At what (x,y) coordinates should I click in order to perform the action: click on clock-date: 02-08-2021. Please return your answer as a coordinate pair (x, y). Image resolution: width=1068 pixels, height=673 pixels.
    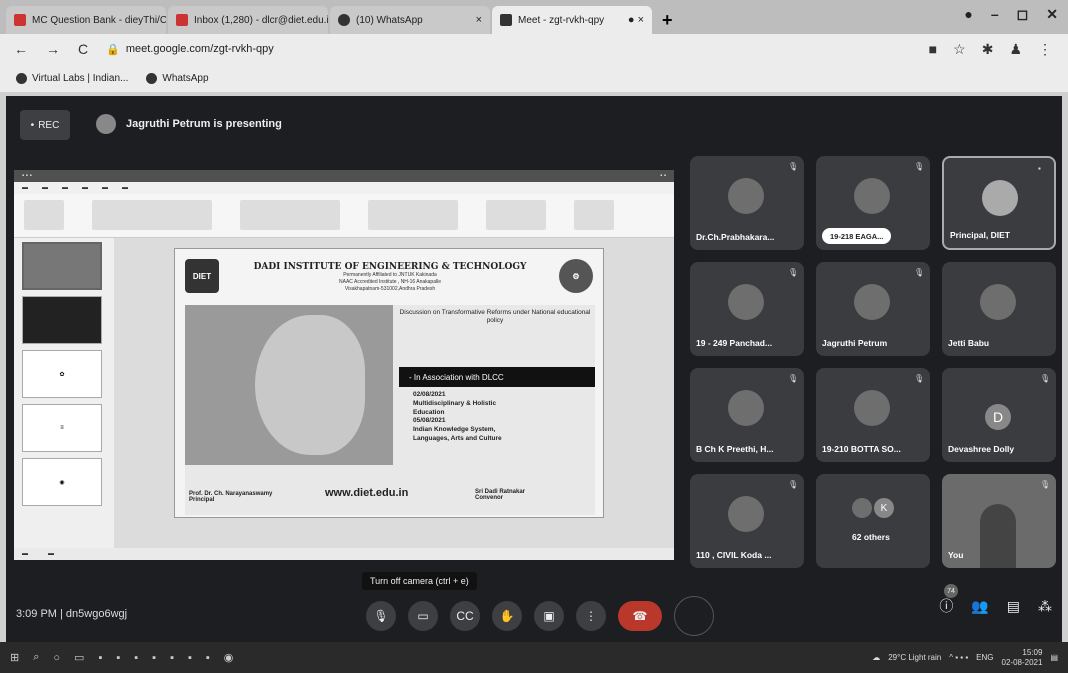
    Looking at the image, I should click on (1022, 662).